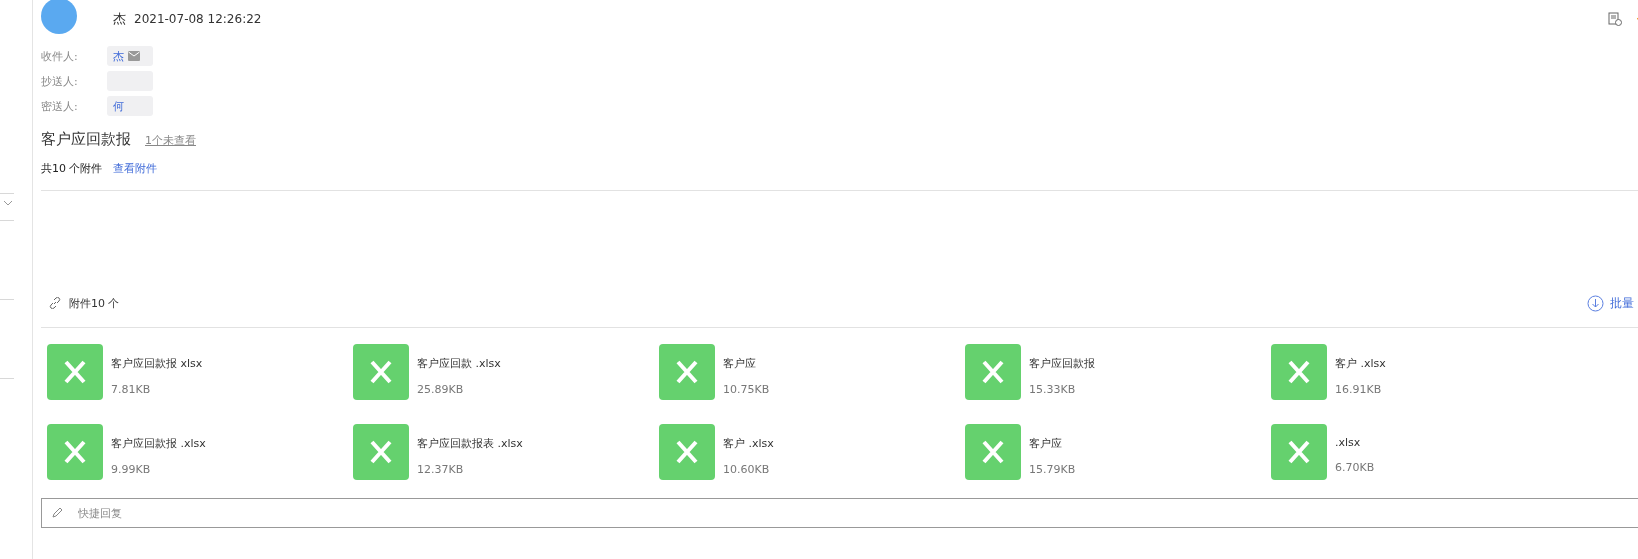 The width and height of the screenshot is (1638, 559). Describe the element at coordinates (134, 56) in the screenshot. I see `envelope-icon` at that location.